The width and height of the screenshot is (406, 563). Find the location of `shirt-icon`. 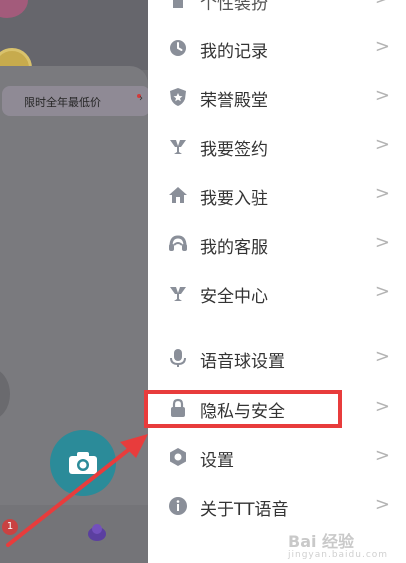

shirt-icon is located at coordinates (178, 4).